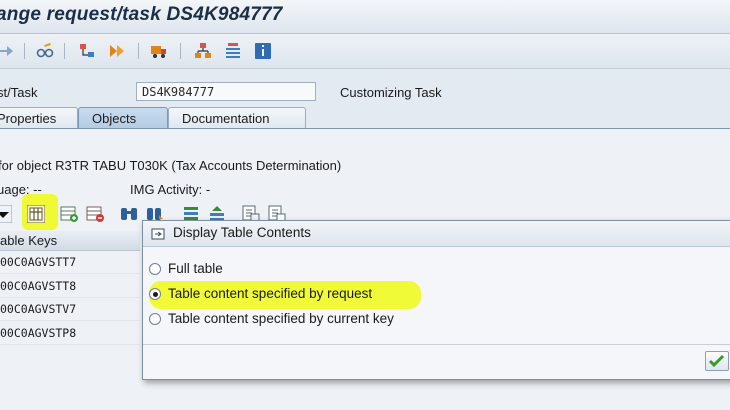 The width and height of the screenshot is (730, 410). I want to click on application-toolbar, so click(365, 51).